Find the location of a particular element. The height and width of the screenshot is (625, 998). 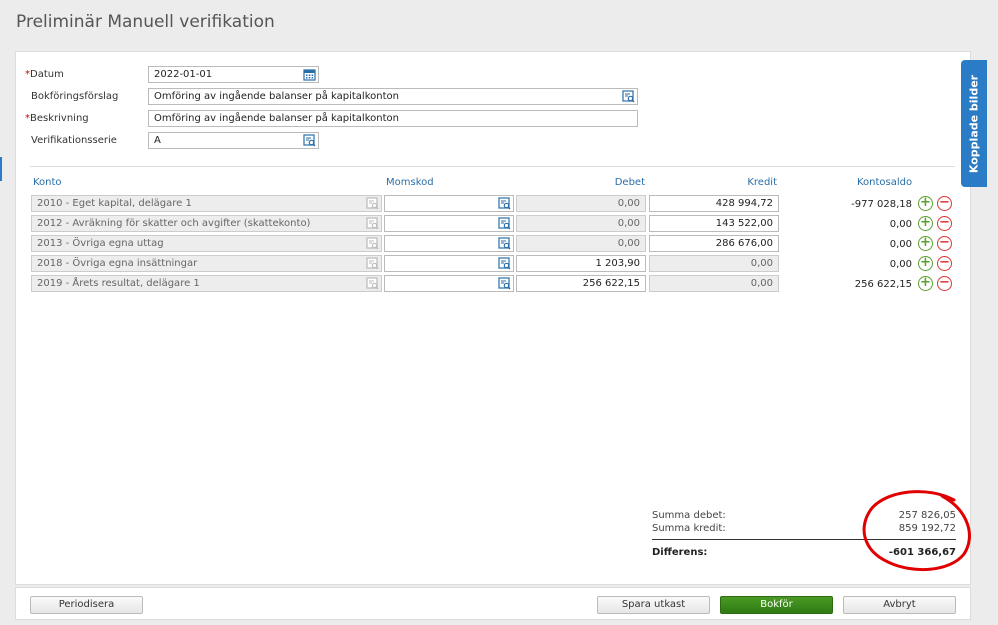

avbryt-button: Avbryt is located at coordinates (899, 605).